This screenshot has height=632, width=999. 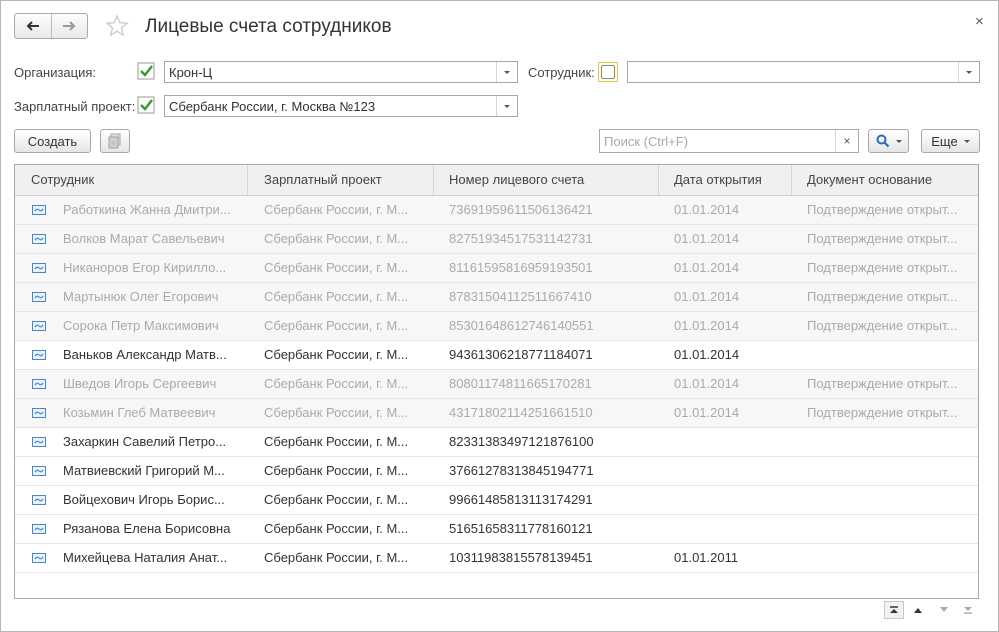 I want to click on column-header-open-date: Дата открытия, so click(x=725, y=180).